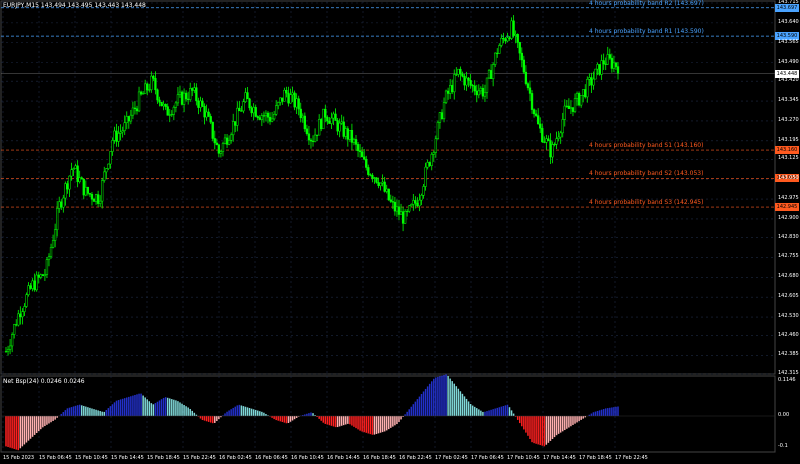 This screenshot has height=464, width=800. I want to click on y-tick-label: 142.900, so click(788, 217).